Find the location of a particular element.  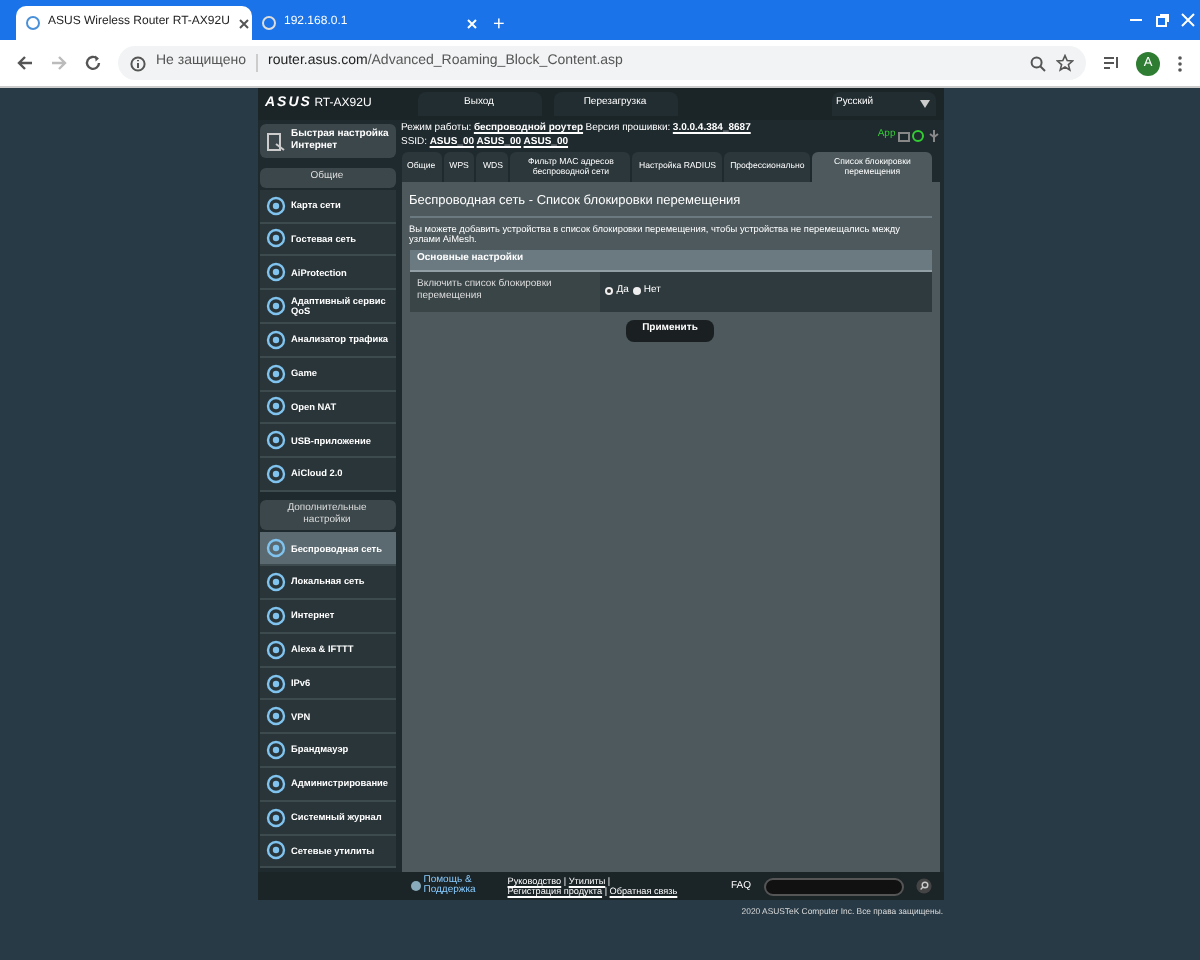

caret-icon is located at coordinates (925, 104).